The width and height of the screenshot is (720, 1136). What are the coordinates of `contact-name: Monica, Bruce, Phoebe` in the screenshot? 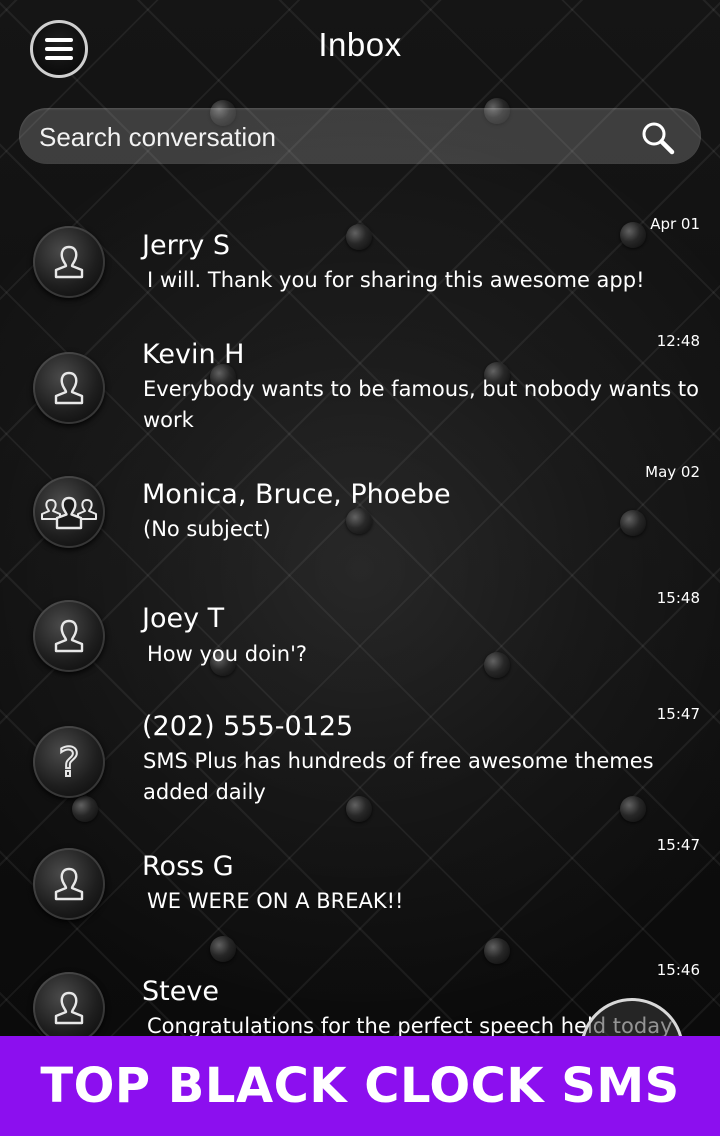 It's located at (296, 494).